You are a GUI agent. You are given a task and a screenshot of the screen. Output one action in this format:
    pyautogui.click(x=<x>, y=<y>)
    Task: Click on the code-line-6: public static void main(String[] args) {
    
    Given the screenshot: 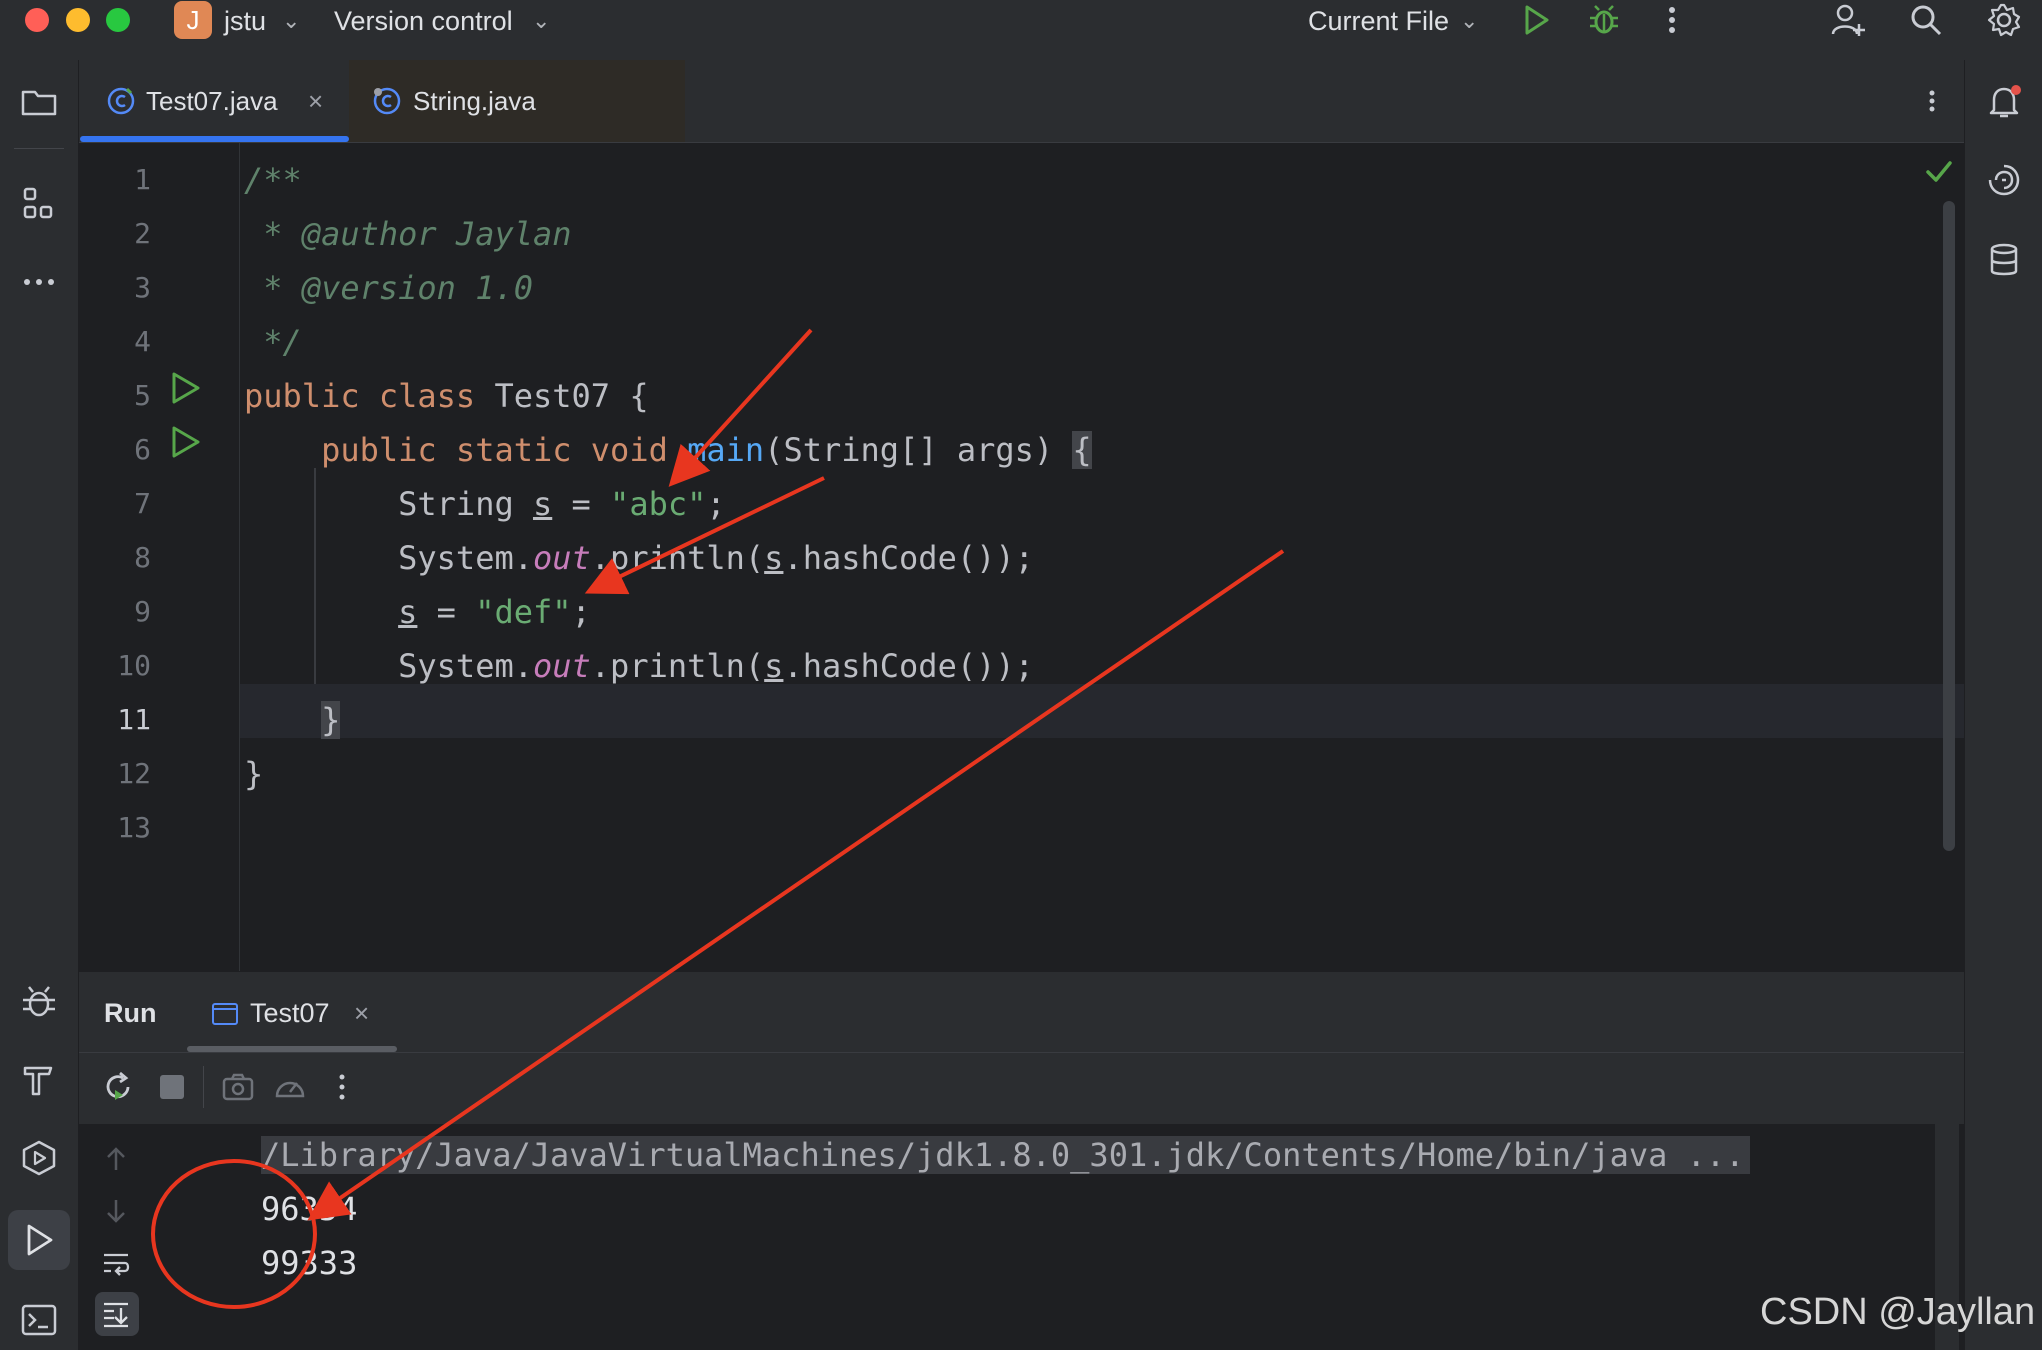 What is the action you would take?
    pyautogui.click(x=706, y=450)
    